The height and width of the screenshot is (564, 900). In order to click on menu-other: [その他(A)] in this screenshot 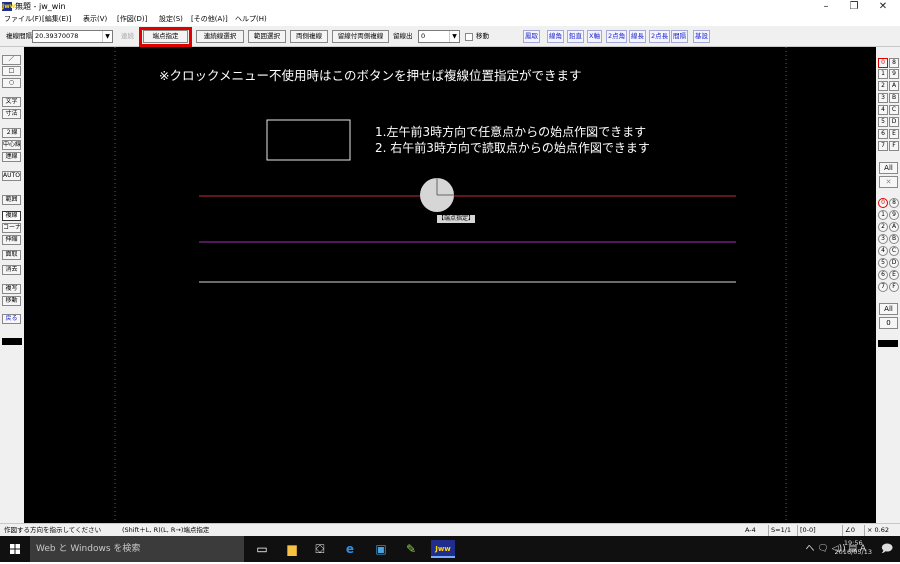, I will do `click(209, 19)`.